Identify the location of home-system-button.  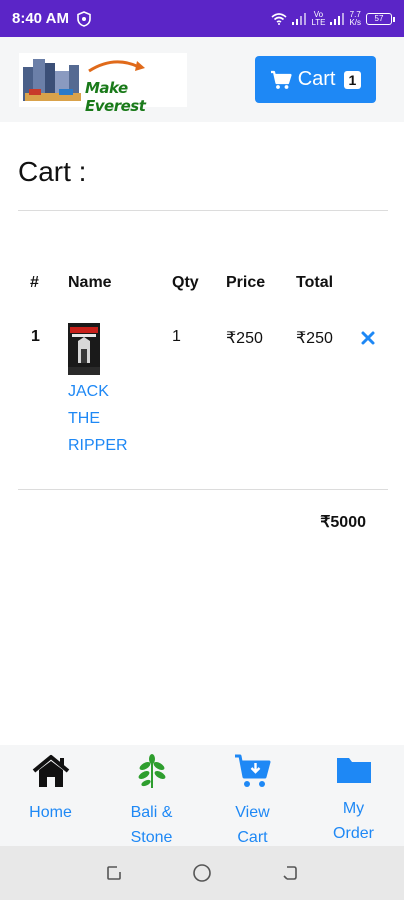
(202, 873).